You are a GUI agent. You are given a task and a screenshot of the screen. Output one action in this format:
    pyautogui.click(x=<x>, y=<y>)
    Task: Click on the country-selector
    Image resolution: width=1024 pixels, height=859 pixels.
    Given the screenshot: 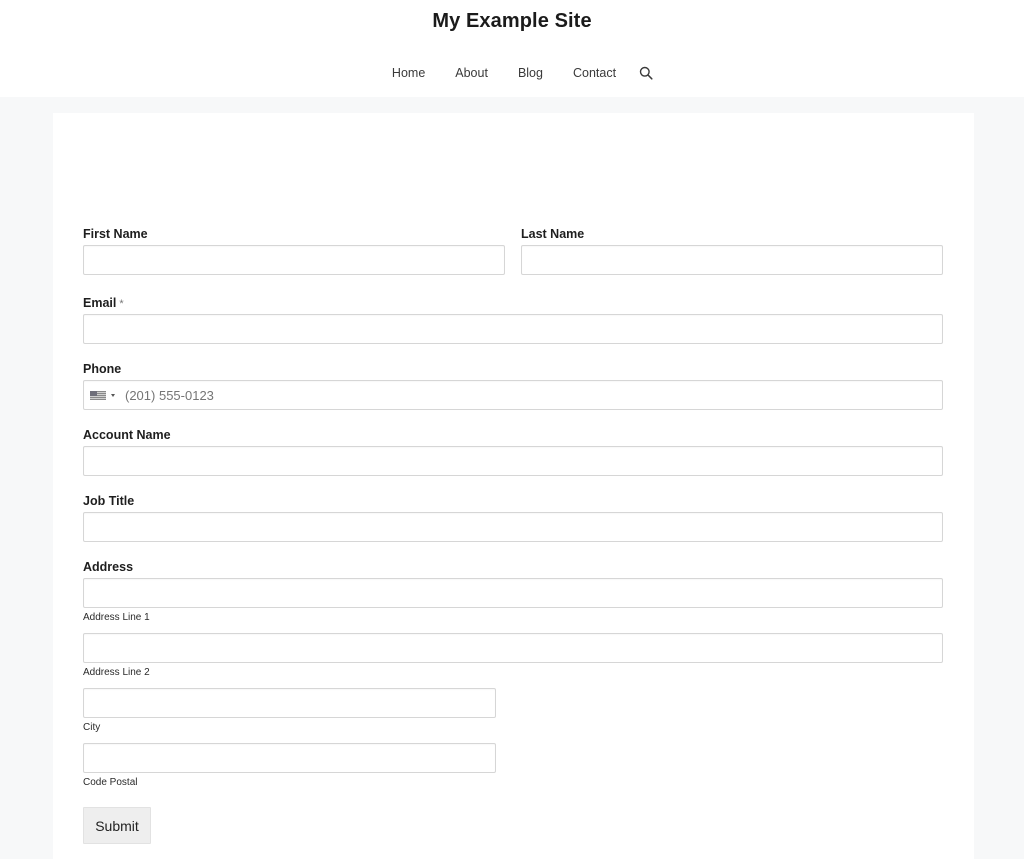 What is the action you would take?
    pyautogui.click(x=102, y=395)
    